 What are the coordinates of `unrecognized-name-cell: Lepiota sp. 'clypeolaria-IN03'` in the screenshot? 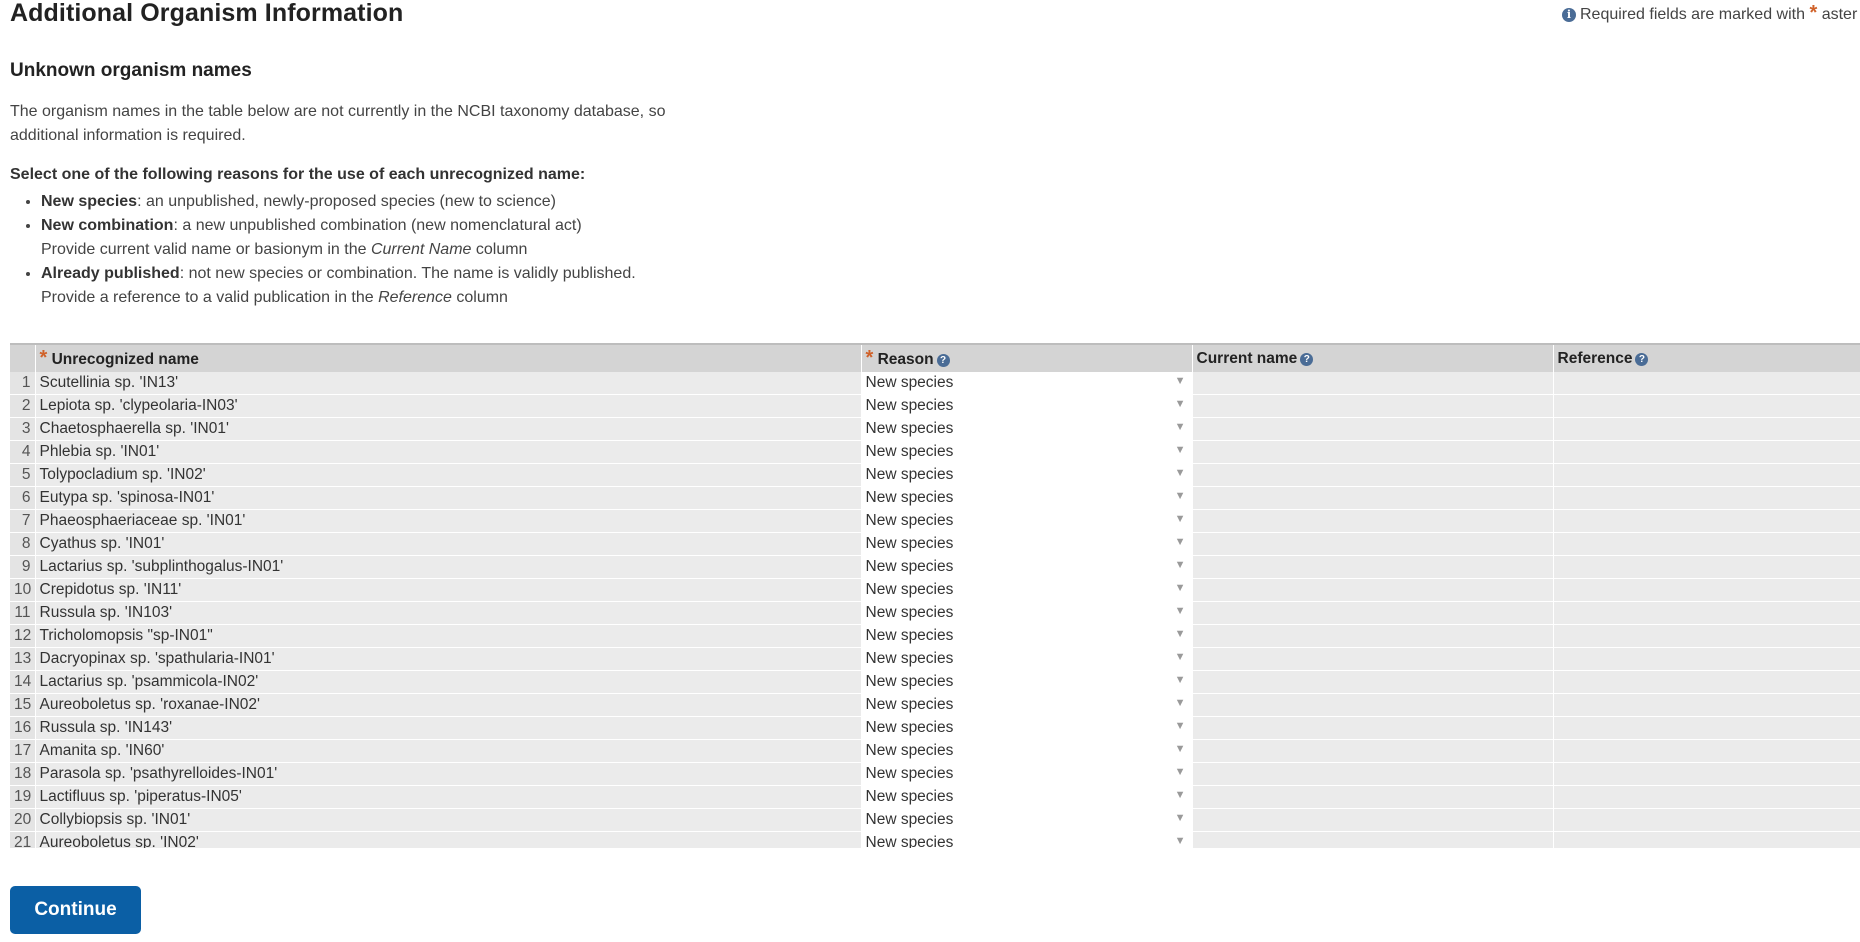 It's located at (448, 406).